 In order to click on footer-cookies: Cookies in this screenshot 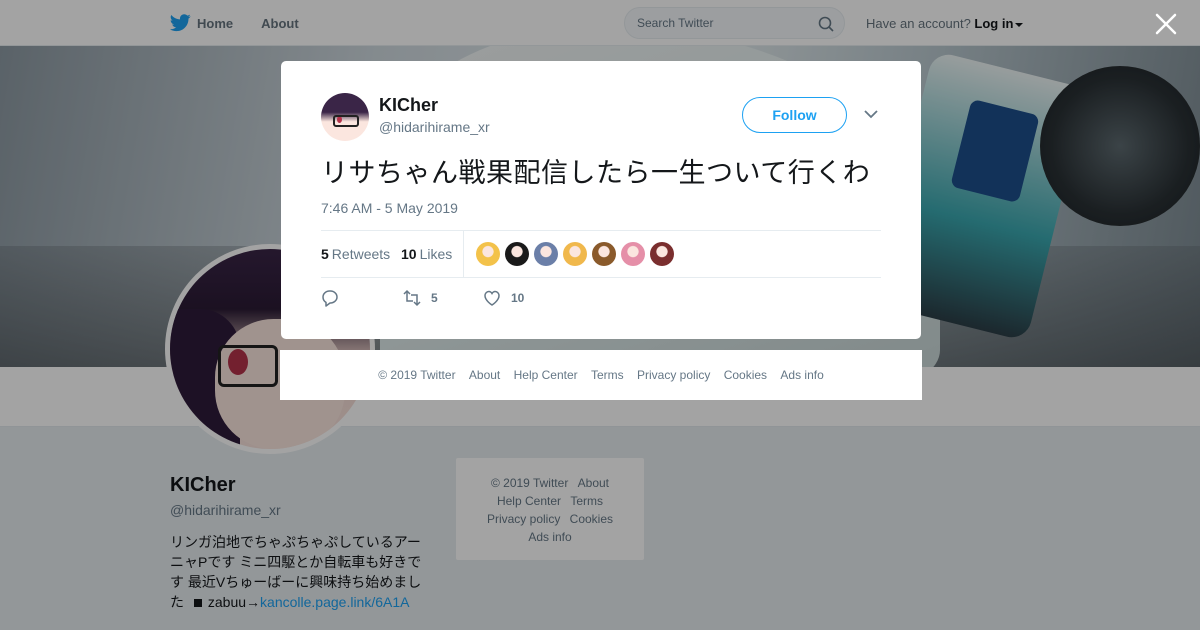, I will do `click(745, 375)`.